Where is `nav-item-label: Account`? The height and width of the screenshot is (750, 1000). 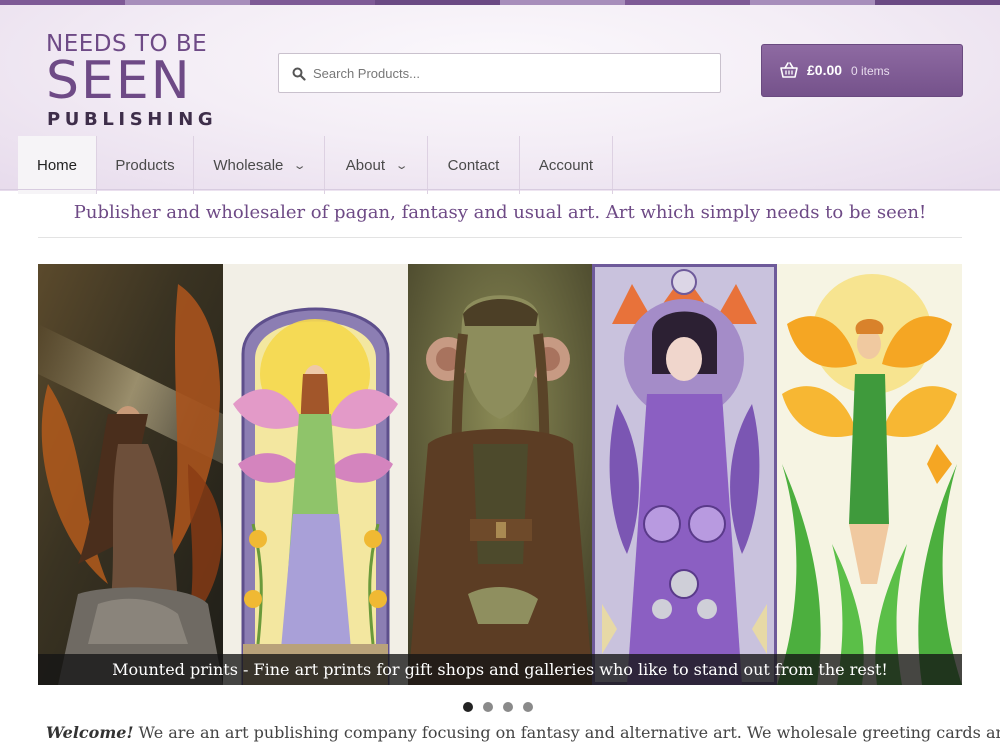 nav-item-label: Account is located at coordinates (566, 165).